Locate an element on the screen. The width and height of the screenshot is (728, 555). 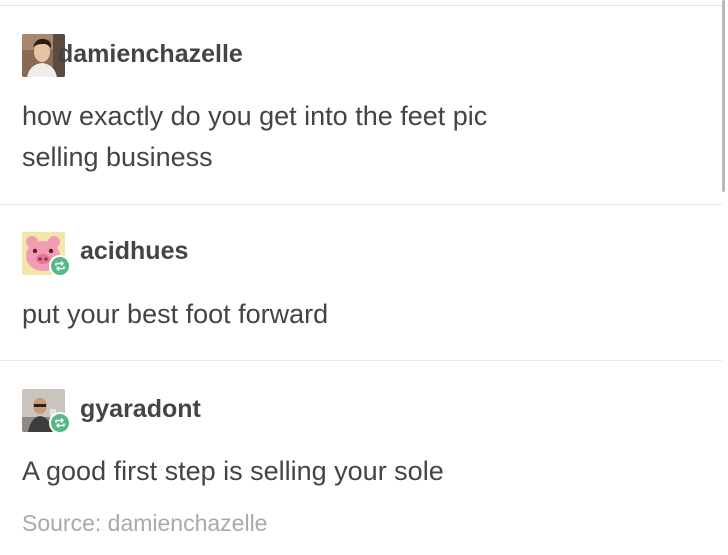
avatar-gyaradont is located at coordinates (46, 411).